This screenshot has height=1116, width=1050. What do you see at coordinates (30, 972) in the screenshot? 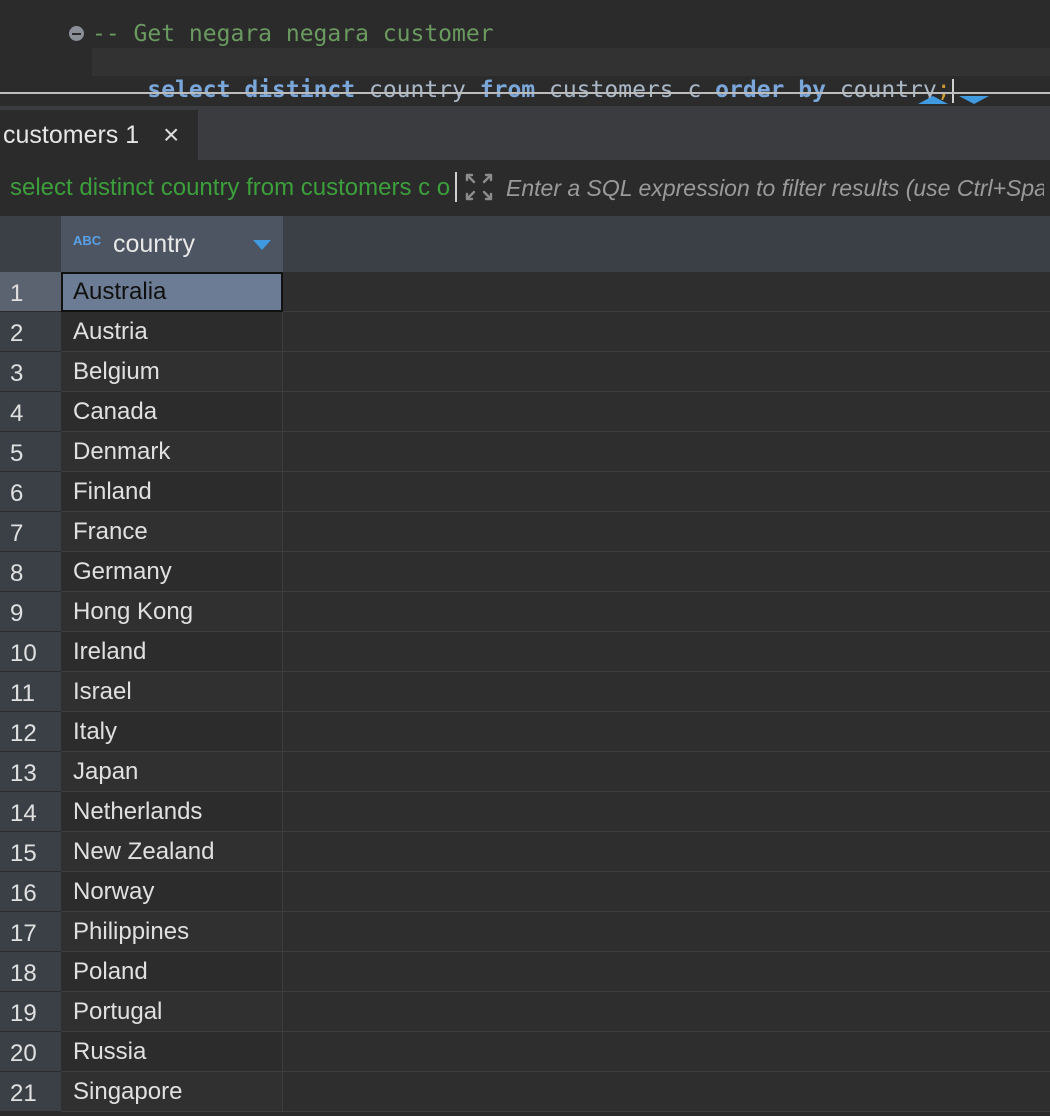
I see `row-number: 18` at bounding box center [30, 972].